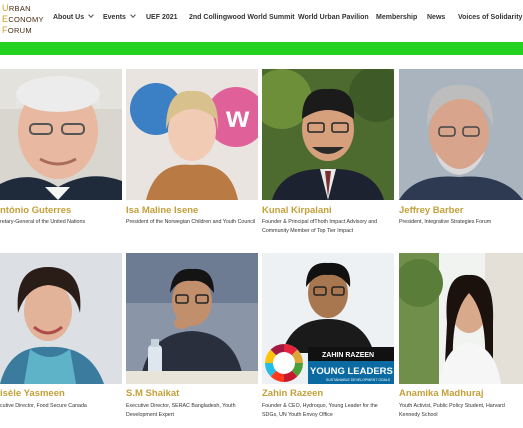  What do you see at coordinates (192, 134) in the screenshot?
I see `speaker-photo: w` at bounding box center [192, 134].